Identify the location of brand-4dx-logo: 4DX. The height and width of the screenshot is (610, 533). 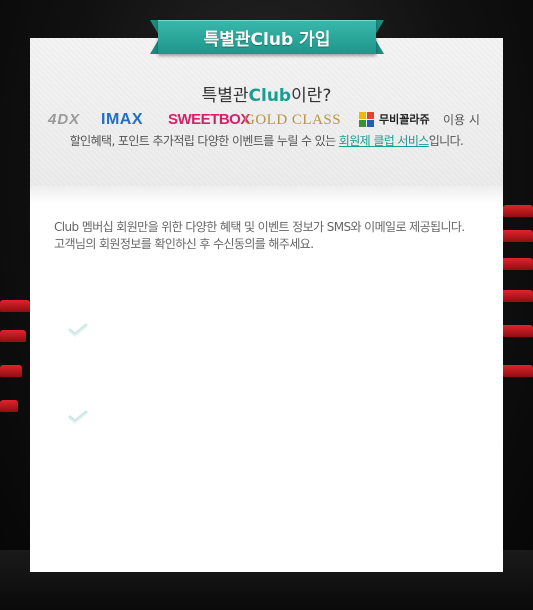
(64, 119).